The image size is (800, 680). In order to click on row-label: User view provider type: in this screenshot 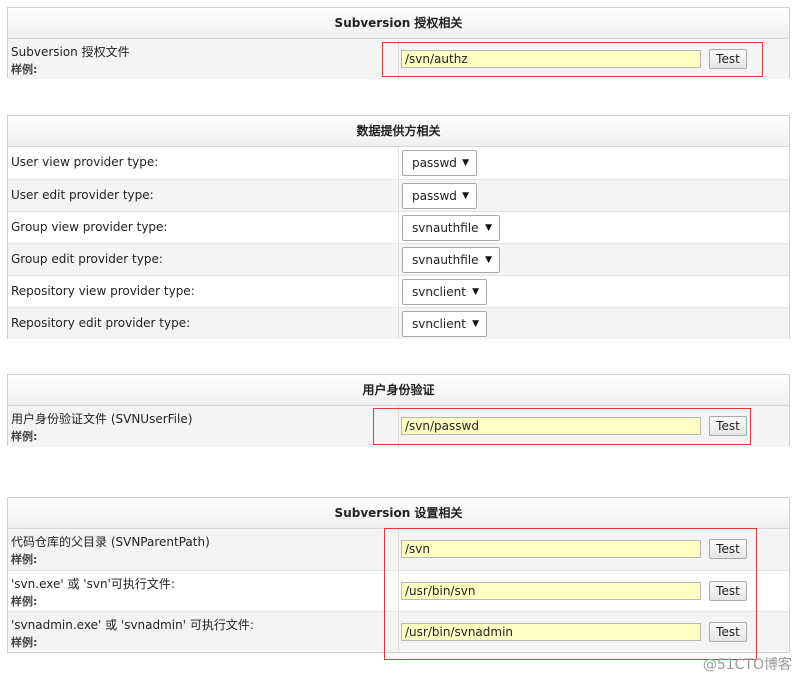, I will do `click(85, 162)`.